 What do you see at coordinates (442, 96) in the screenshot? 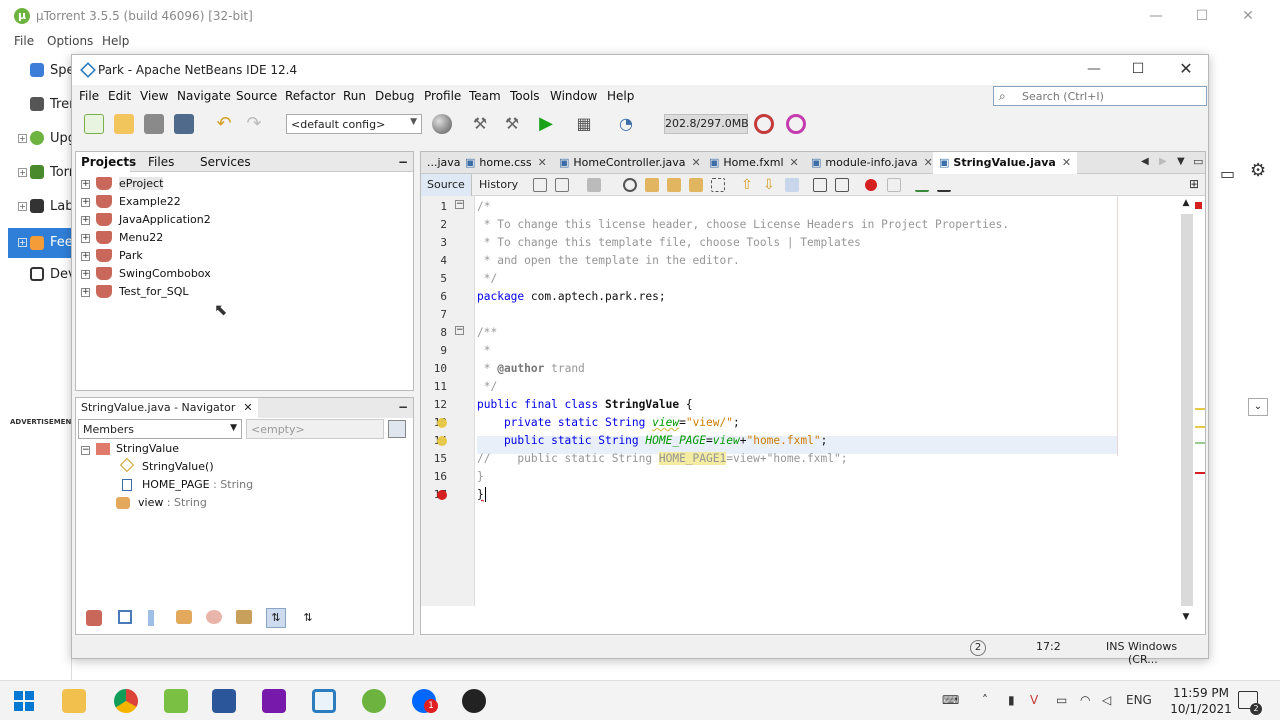
I see `menu-profile: Profile` at bounding box center [442, 96].